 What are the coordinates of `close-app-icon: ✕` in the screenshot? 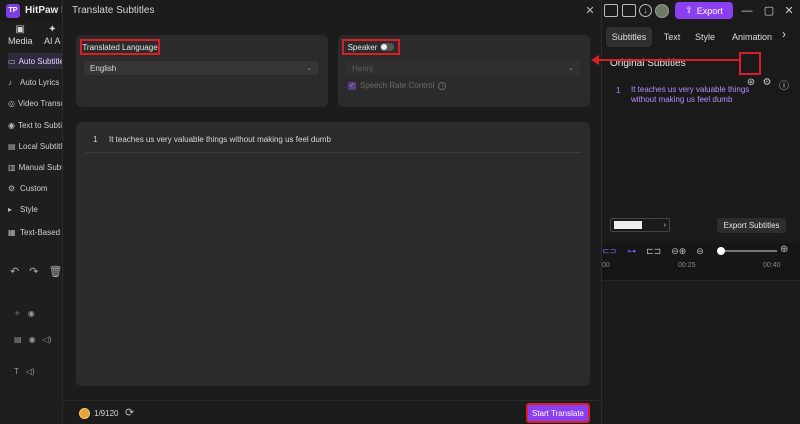 It's located at (789, 11).